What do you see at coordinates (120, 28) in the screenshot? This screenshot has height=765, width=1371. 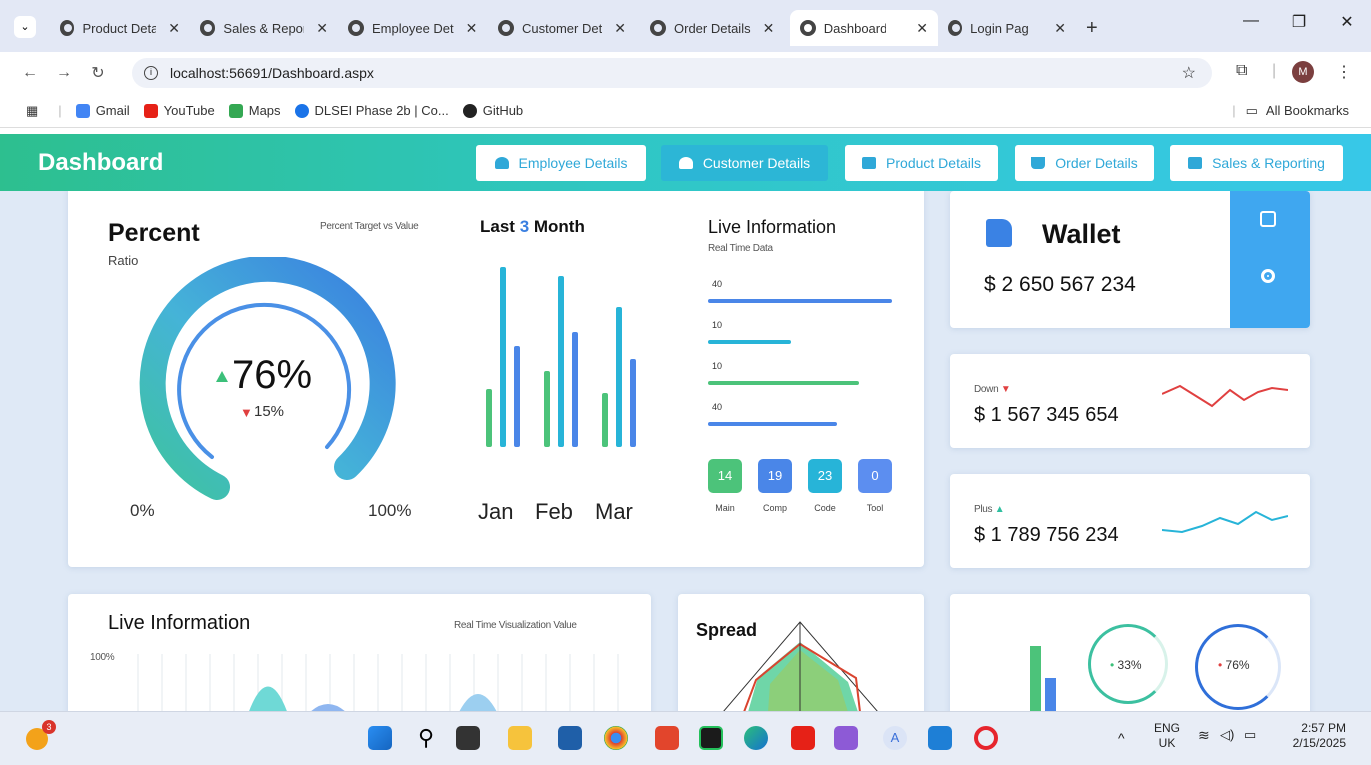 I see `tab-product-details: Product Detail ✕` at bounding box center [120, 28].